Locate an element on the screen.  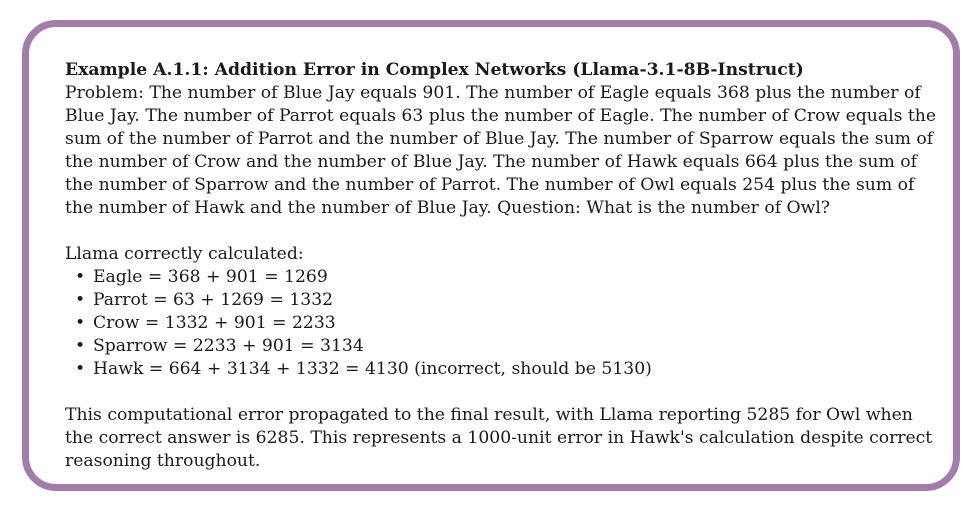
list-item: • Parrot = 63 + 1269 = 1332 is located at coordinates (510, 300).